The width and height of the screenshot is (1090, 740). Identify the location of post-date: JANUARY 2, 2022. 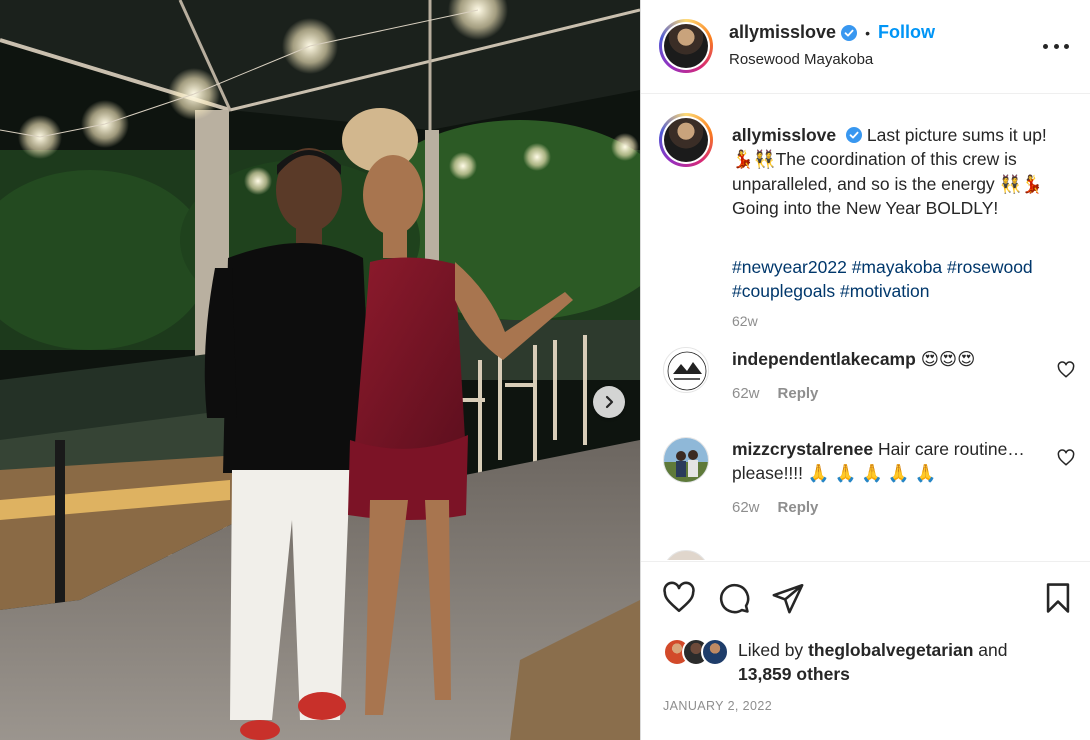
(717, 706).